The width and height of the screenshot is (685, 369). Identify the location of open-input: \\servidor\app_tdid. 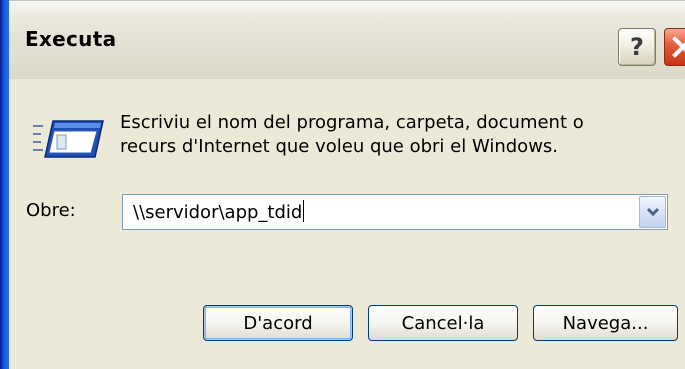
(219, 211).